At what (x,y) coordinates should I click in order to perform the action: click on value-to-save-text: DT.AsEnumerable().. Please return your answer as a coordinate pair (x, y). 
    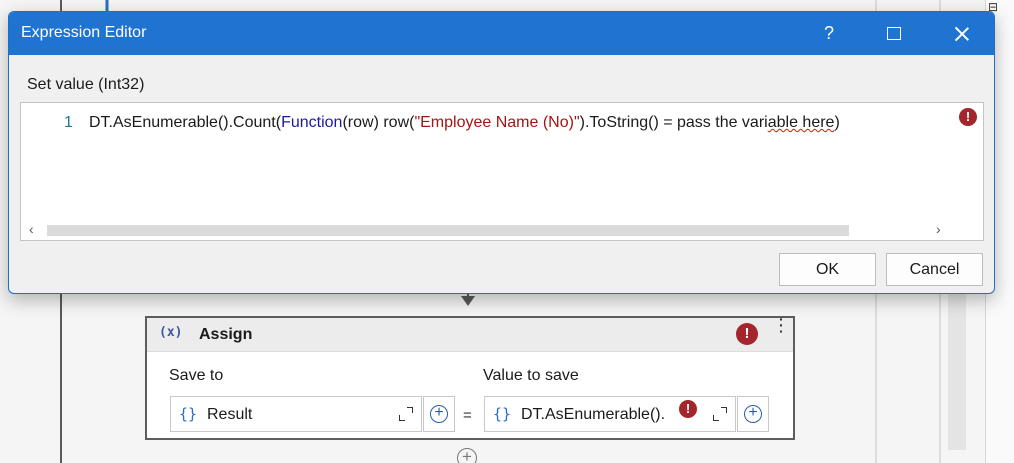
    Looking at the image, I should click on (593, 414).